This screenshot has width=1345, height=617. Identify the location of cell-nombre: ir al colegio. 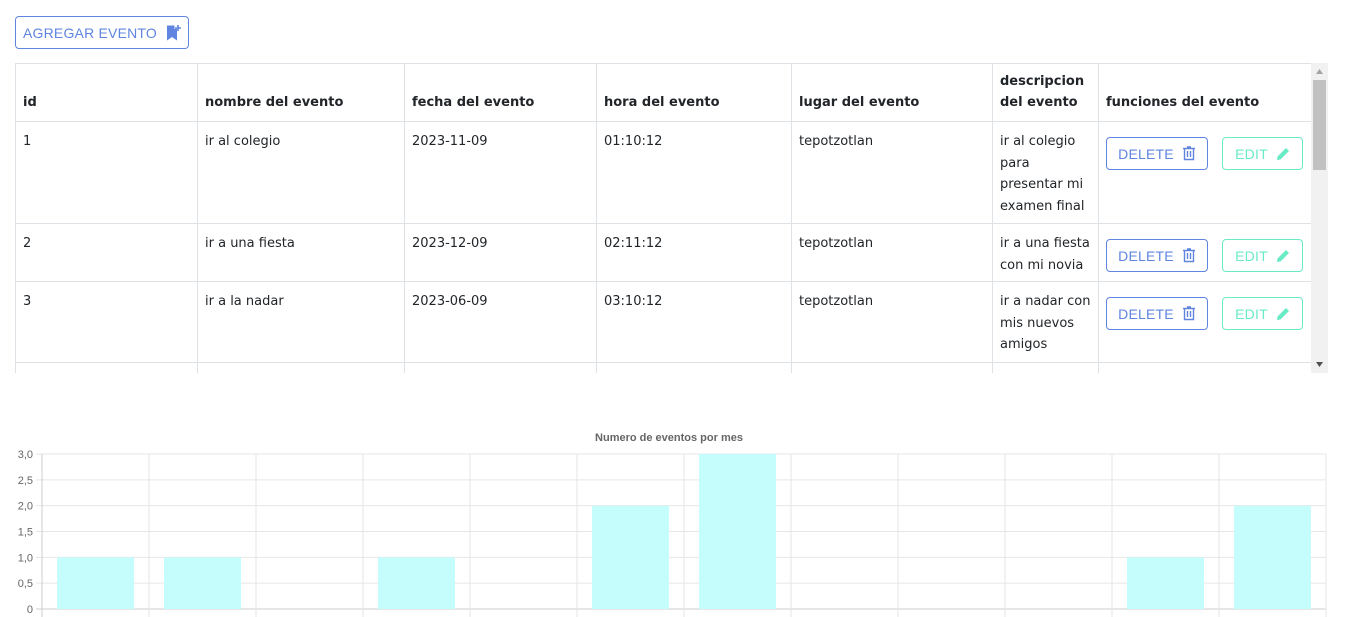
(301, 172).